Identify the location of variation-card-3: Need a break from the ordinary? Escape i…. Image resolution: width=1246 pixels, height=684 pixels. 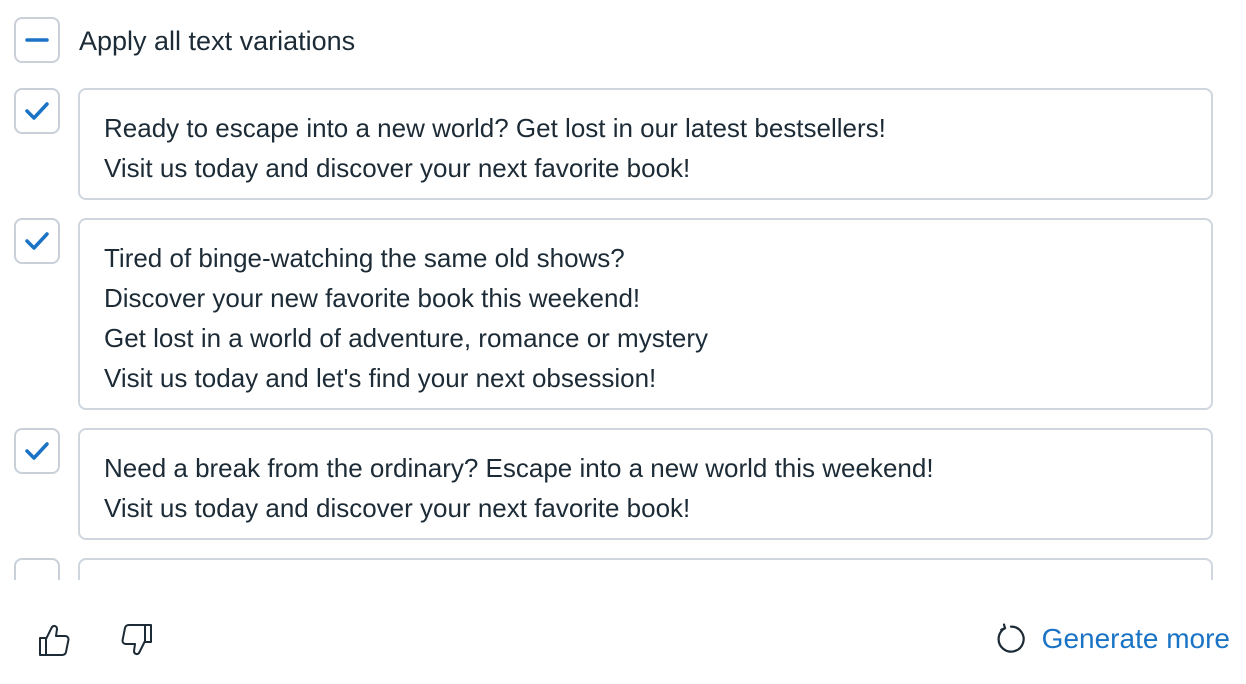
(645, 484).